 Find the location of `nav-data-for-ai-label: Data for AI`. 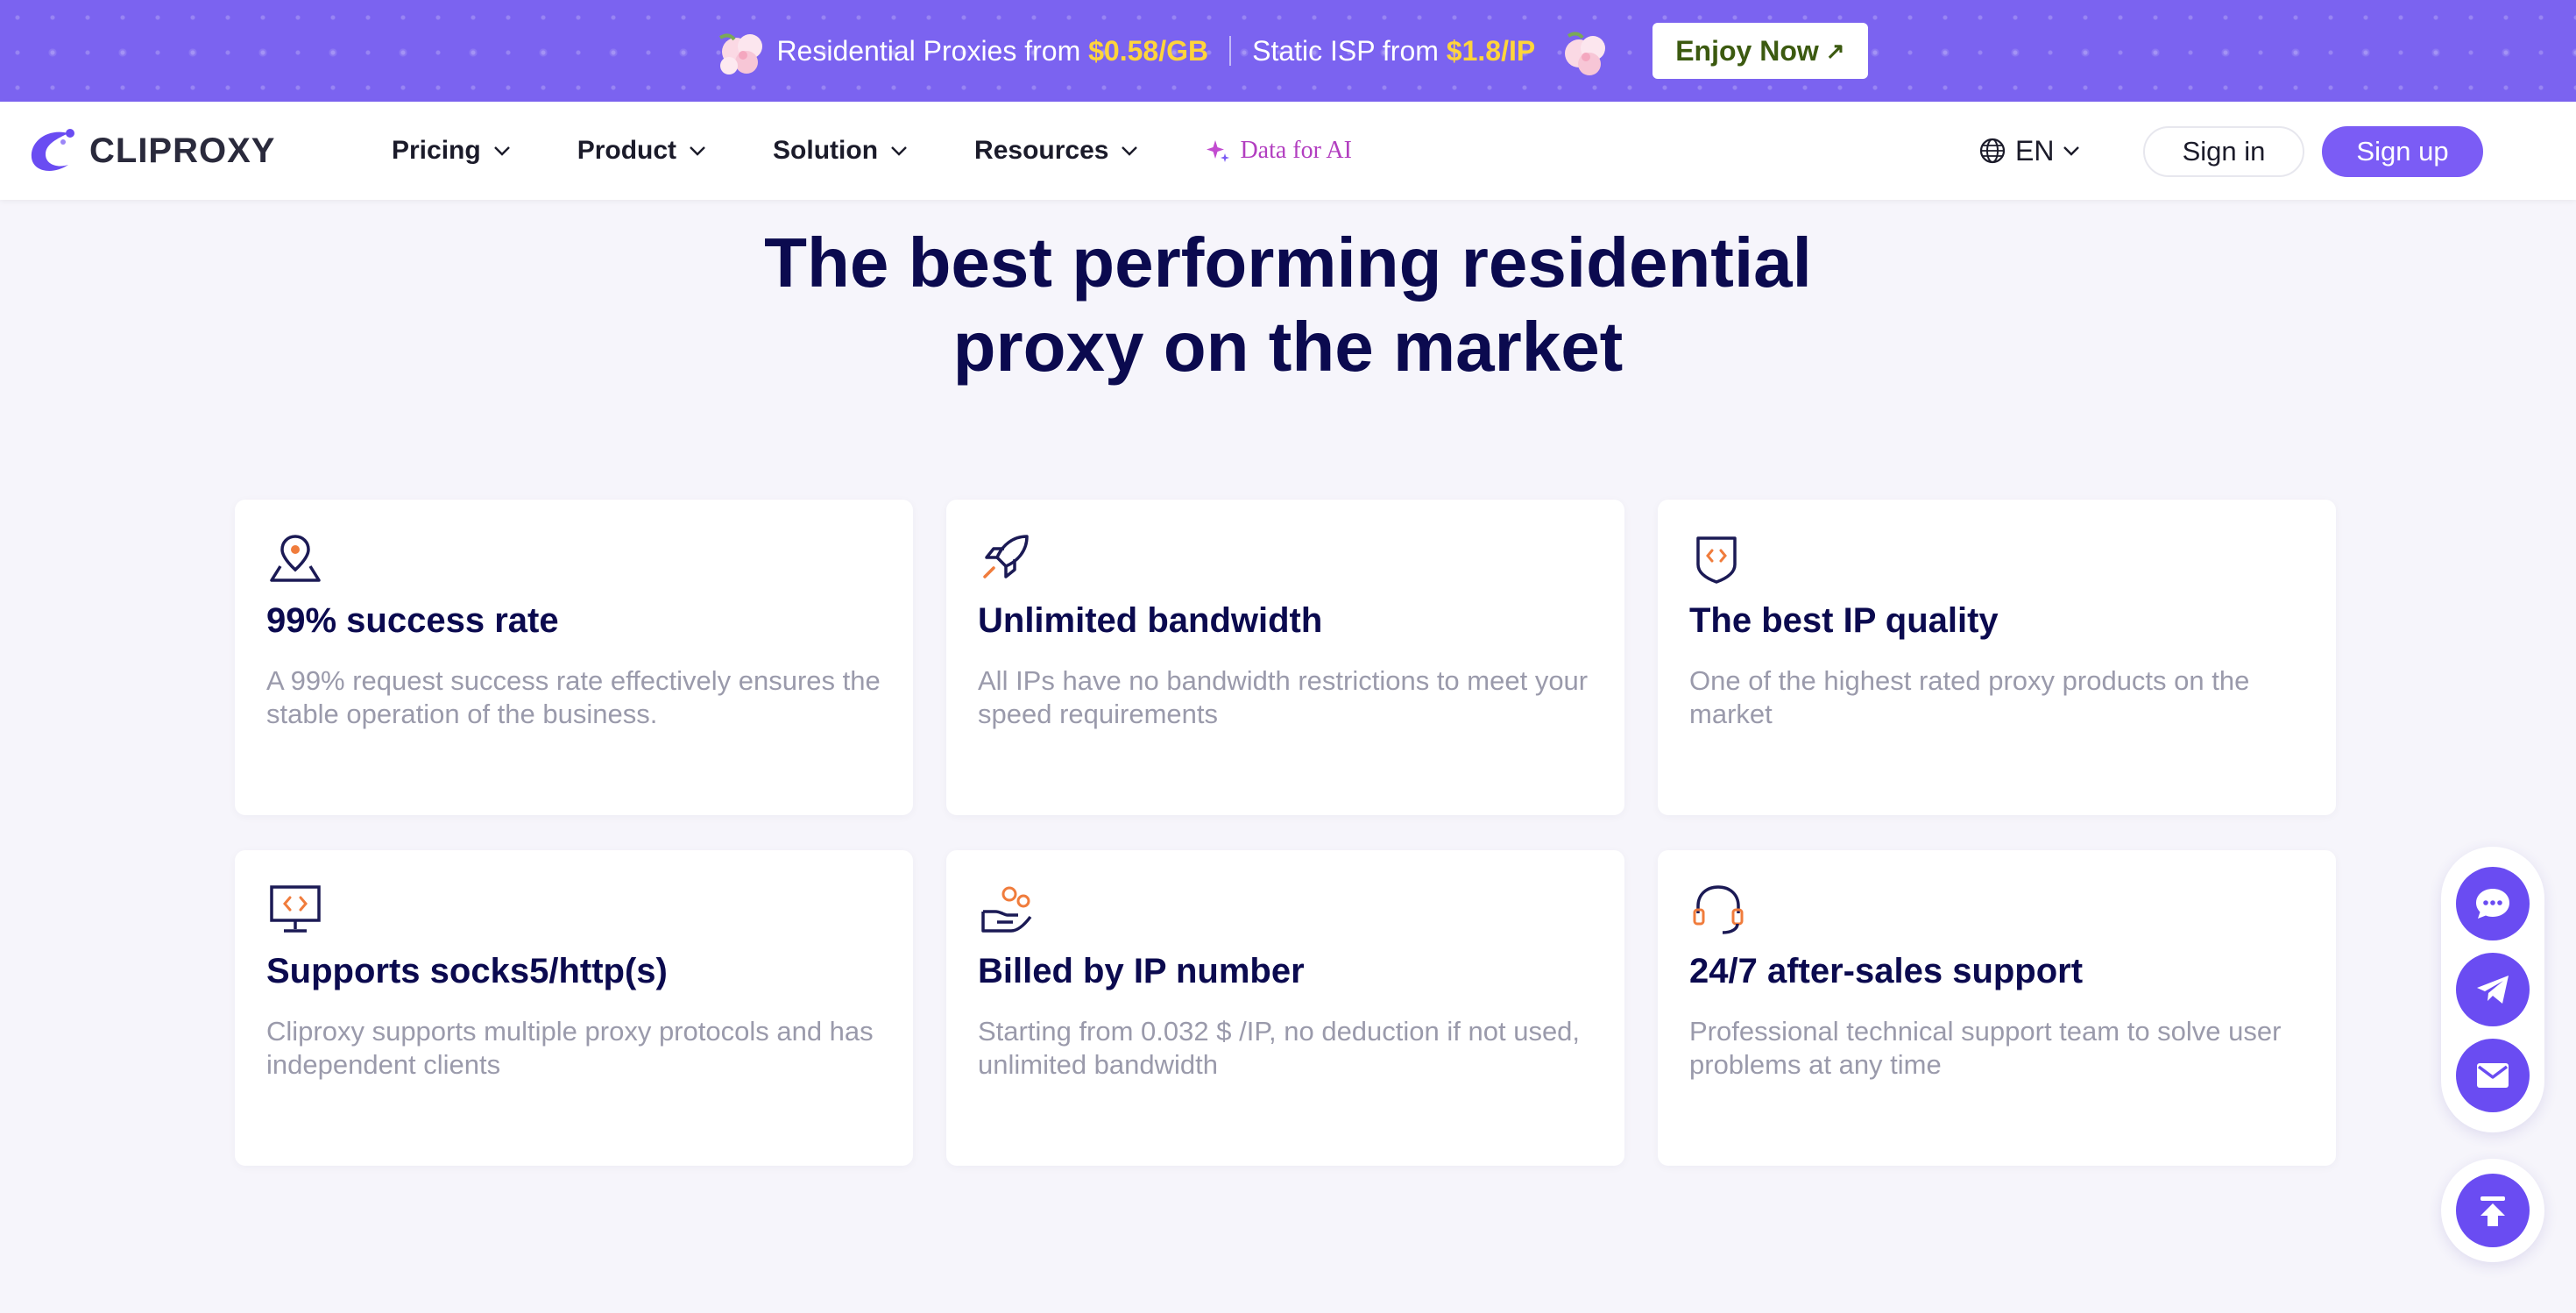

nav-data-for-ai-label: Data for AI is located at coordinates (1296, 150).